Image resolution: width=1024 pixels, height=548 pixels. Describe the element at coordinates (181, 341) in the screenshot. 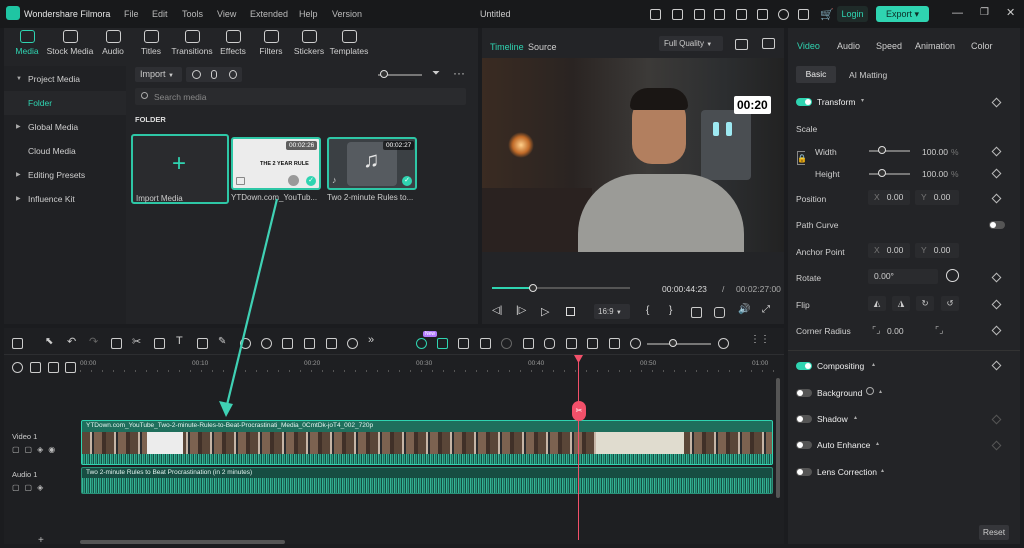

I see `text-tool-icon: T` at that location.